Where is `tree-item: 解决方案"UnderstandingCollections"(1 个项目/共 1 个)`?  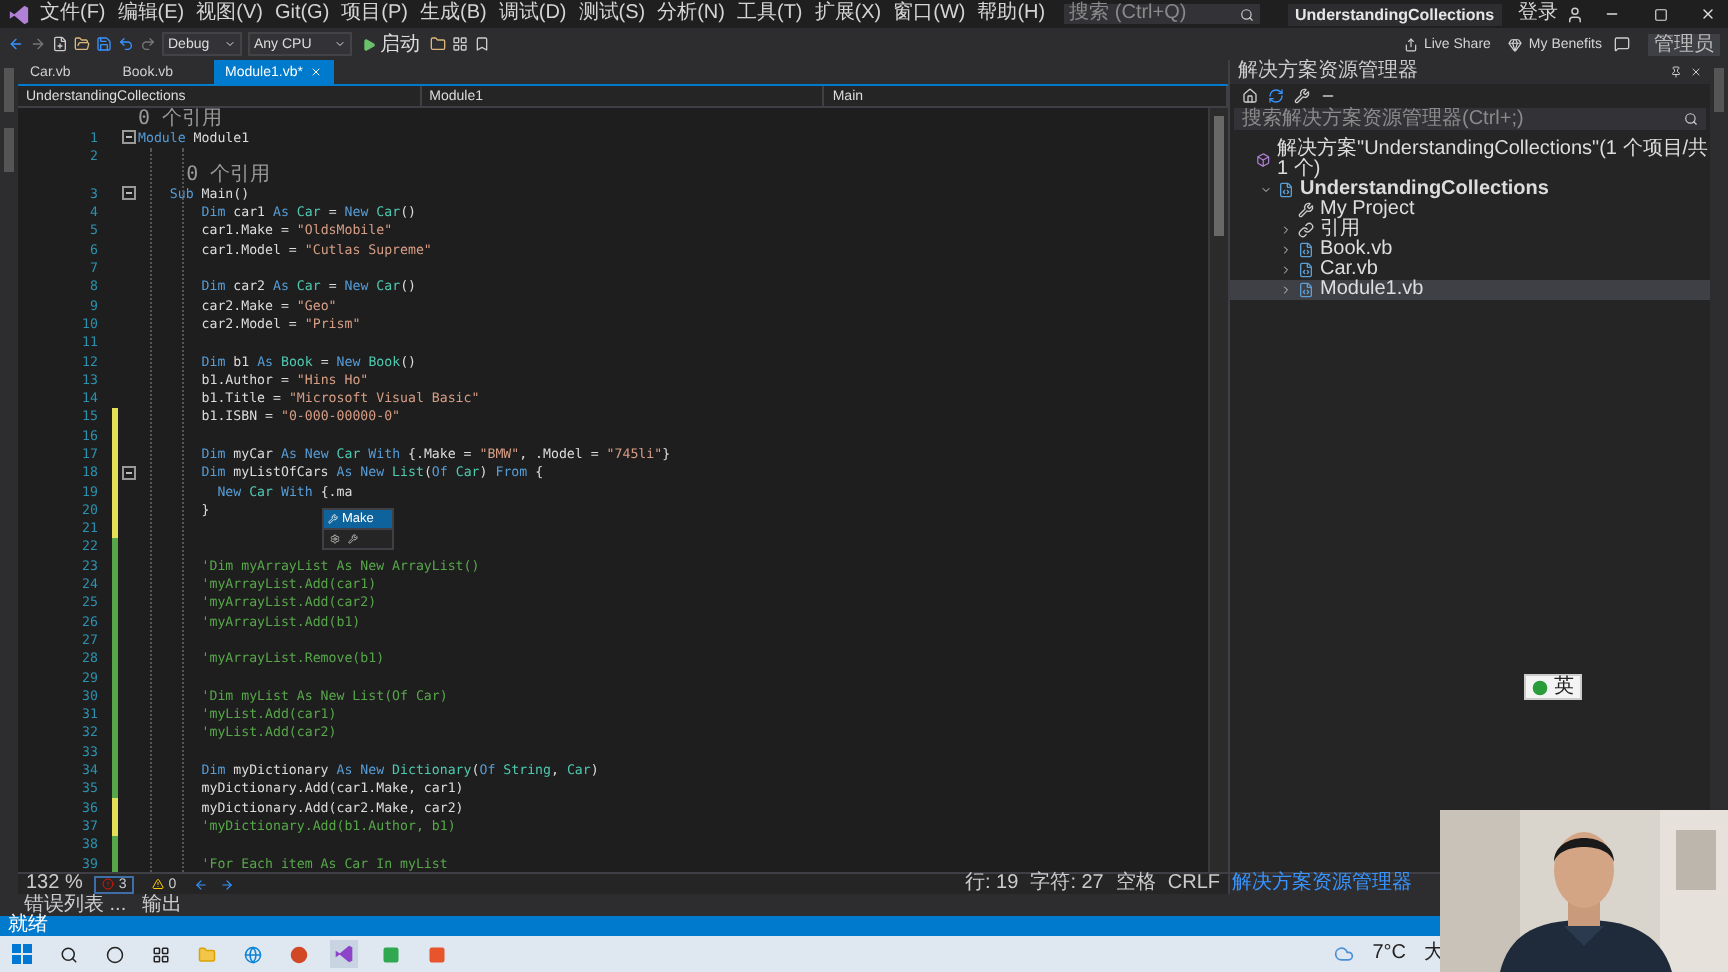
tree-item: 解决方案"UnderstandingCollections"(1 个项目/共 1 个) is located at coordinates (1493, 160).